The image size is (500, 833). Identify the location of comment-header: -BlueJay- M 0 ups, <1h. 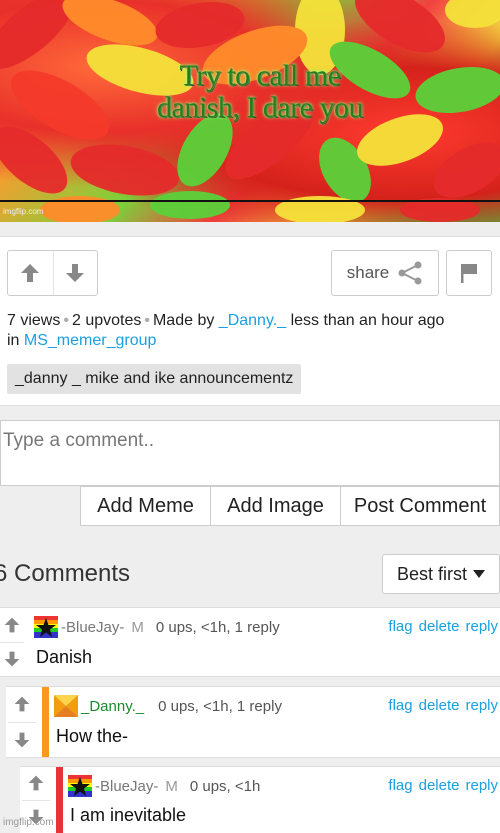
(164, 786).